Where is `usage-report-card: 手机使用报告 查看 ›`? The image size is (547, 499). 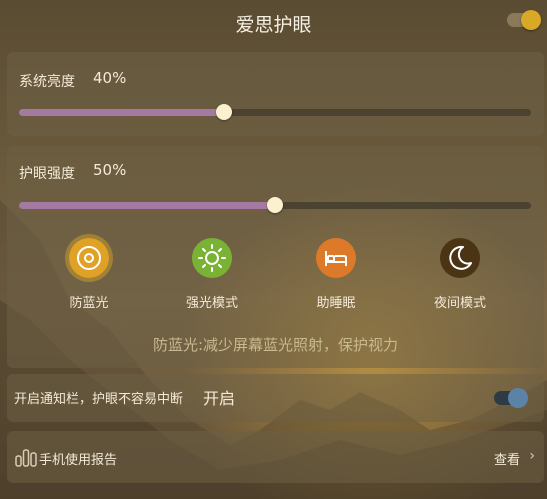 usage-report-card: 手机使用报告 查看 › is located at coordinates (275, 457).